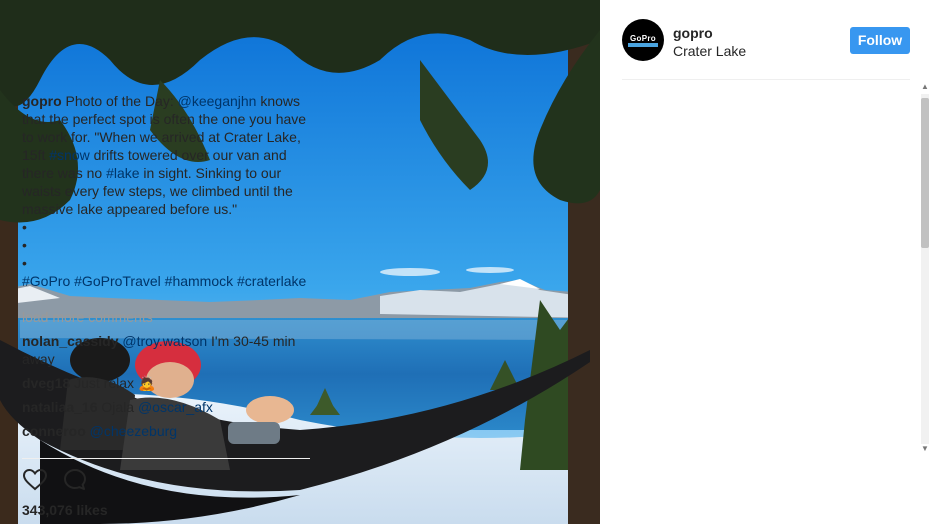 This screenshot has width=933, height=524. Describe the element at coordinates (167, 317) in the screenshot. I see `load-more-comments-link: load more comments` at that location.